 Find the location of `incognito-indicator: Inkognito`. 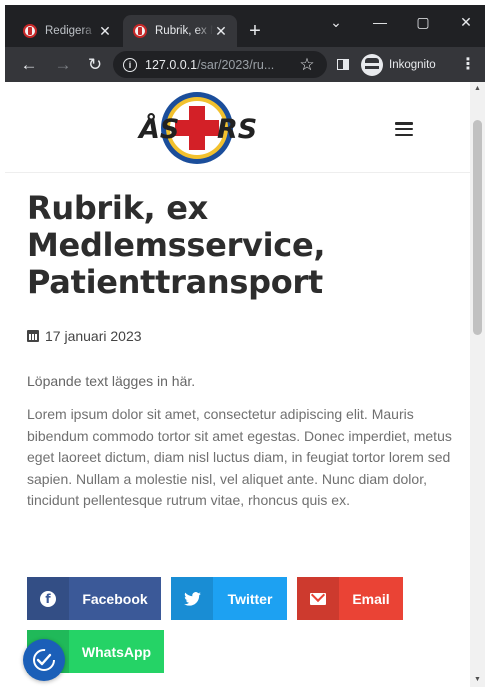

incognito-indicator: Inkognito is located at coordinates (398, 64).